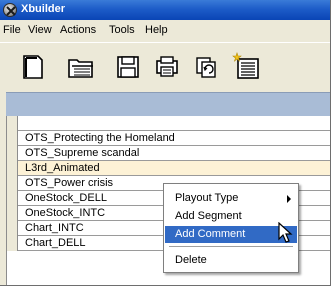  I want to click on print-icon, so click(167, 67).